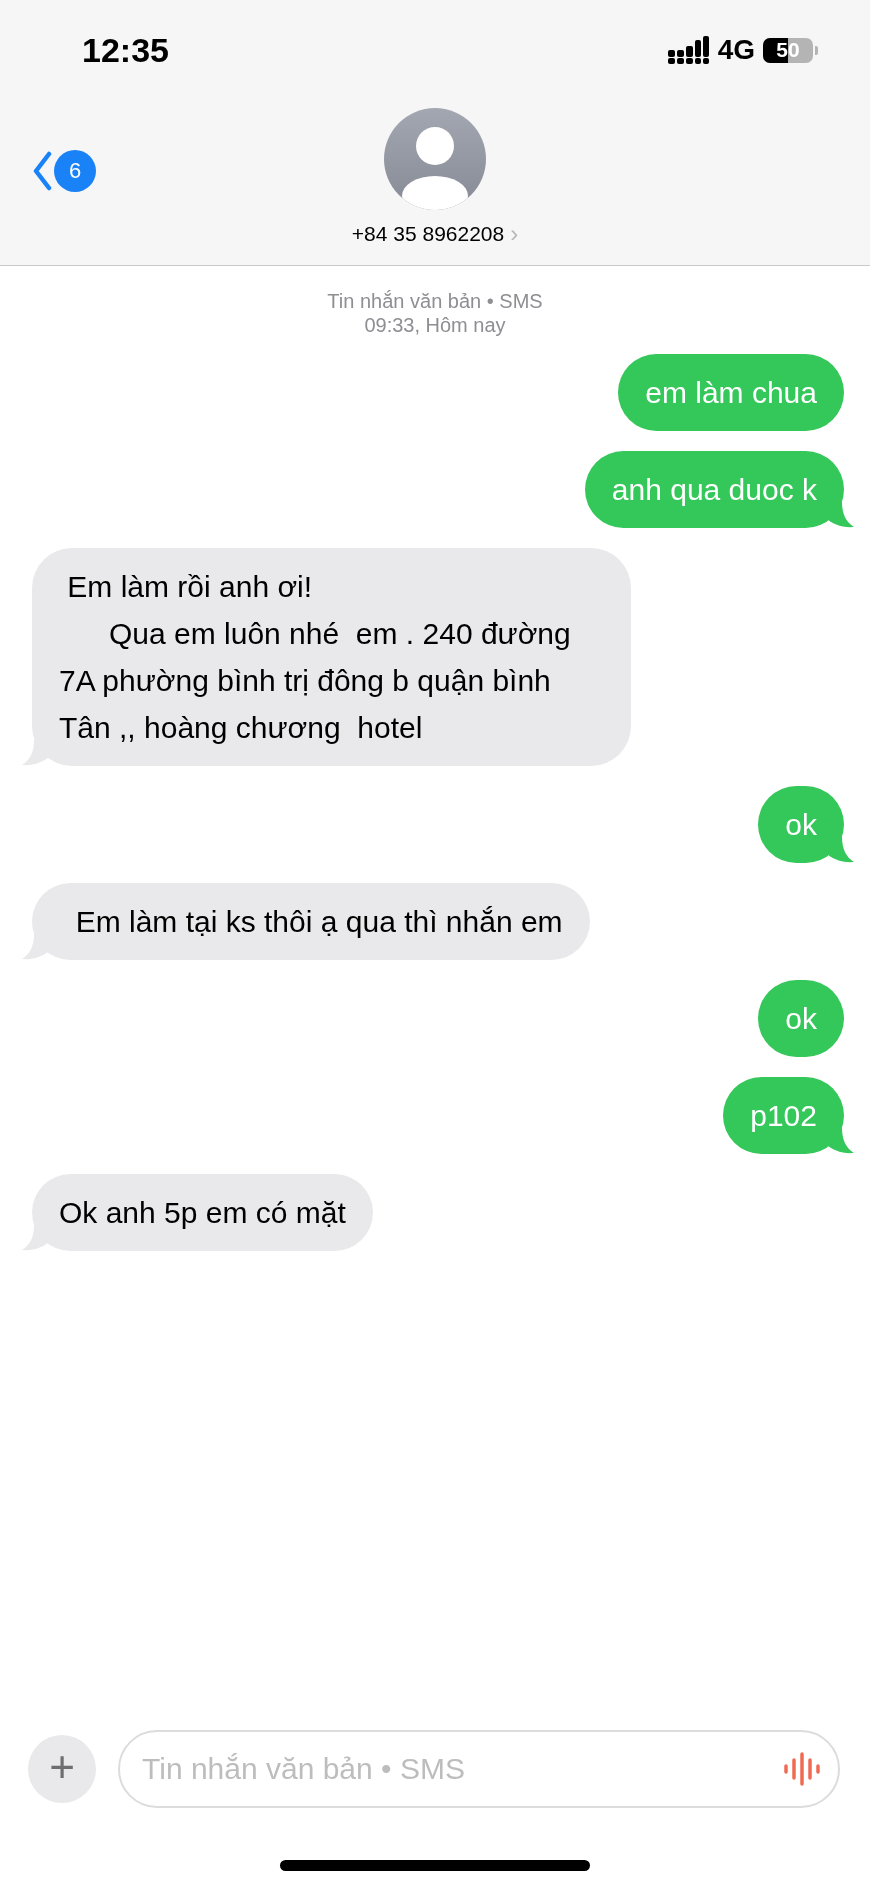 The width and height of the screenshot is (870, 1883). I want to click on contact-avatar-icon, so click(435, 159).